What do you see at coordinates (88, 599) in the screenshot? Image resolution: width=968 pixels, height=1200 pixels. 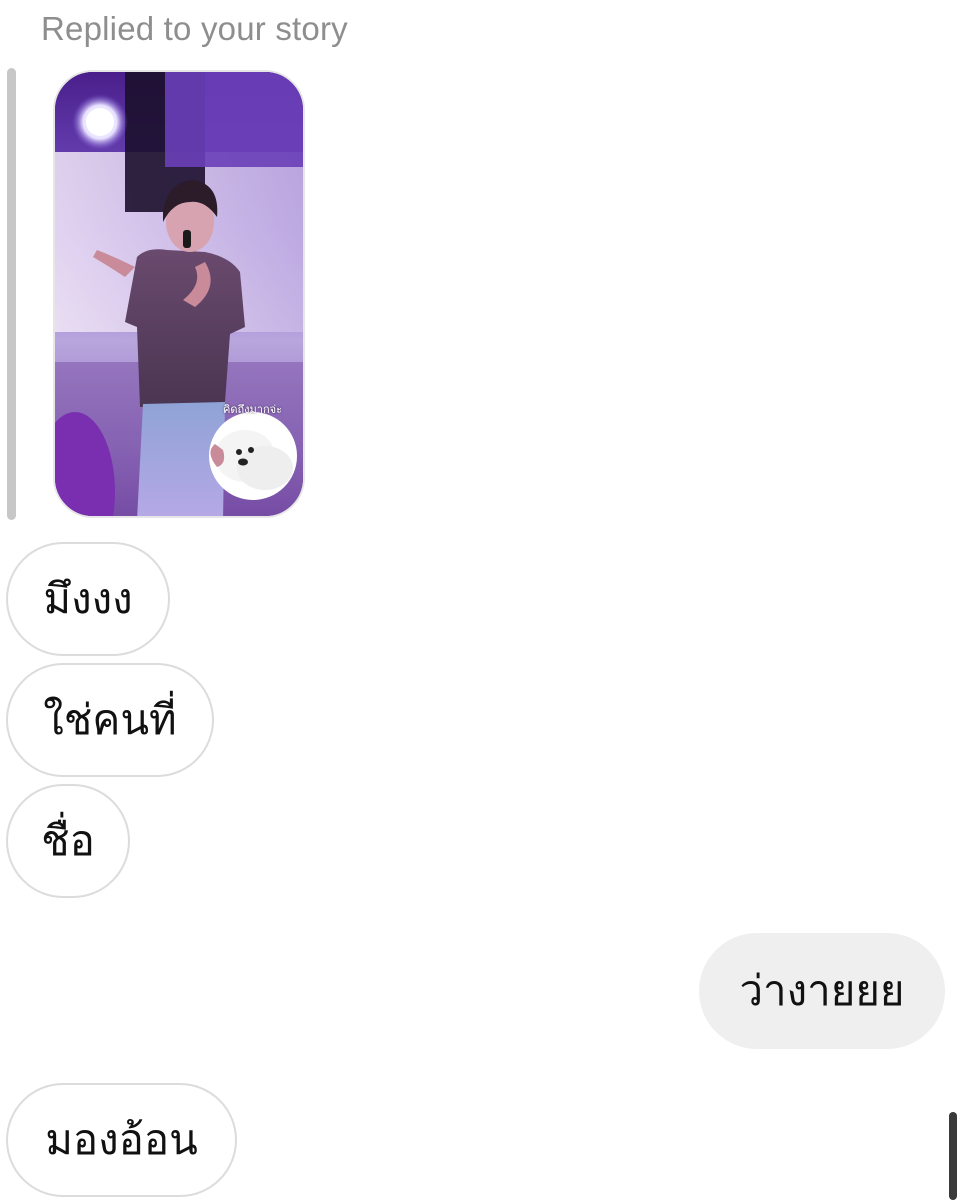 I see `message-bubble-received: มึงงง` at bounding box center [88, 599].